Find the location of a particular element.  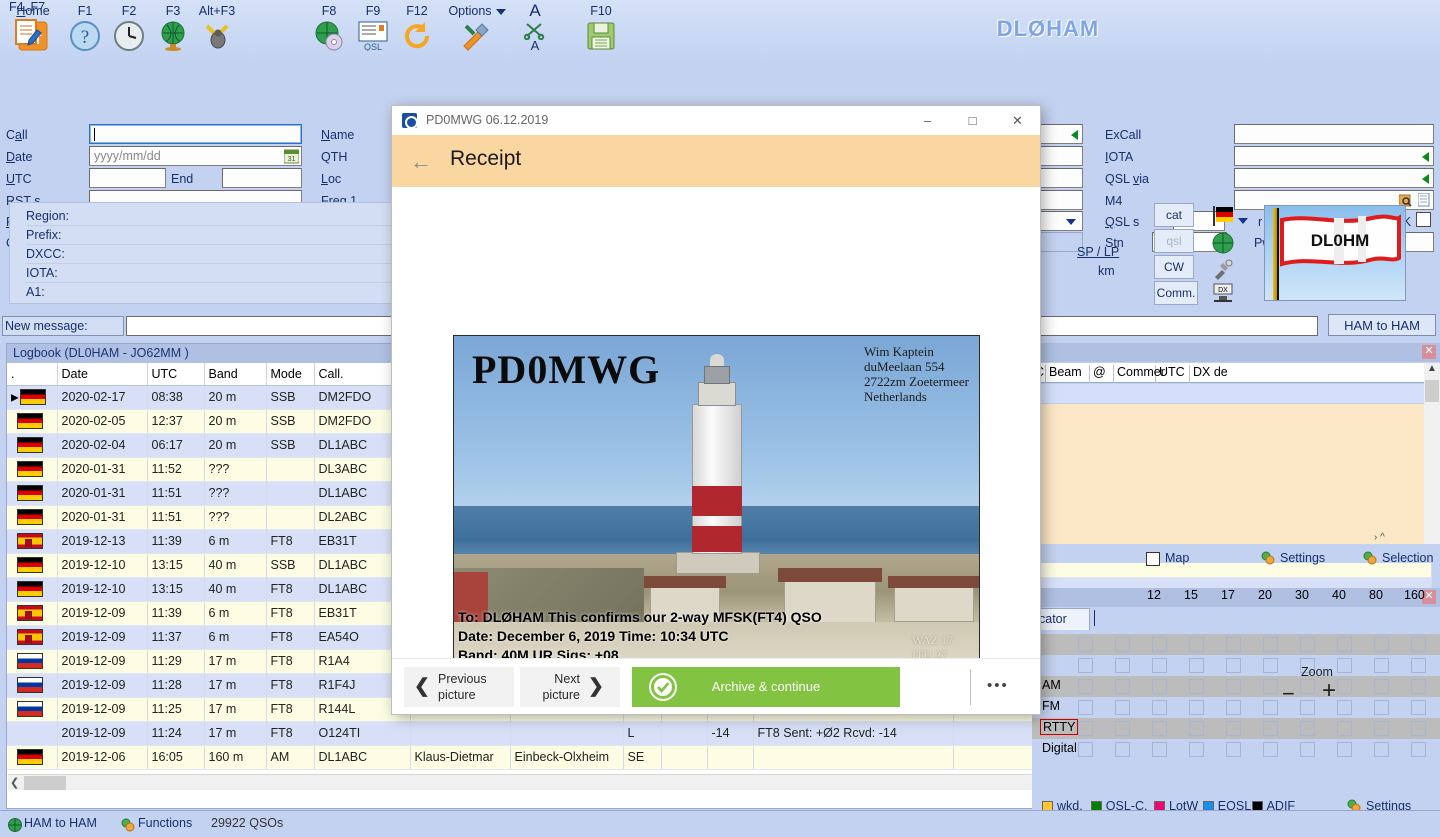

map-checkbox is located at coordinates (1153, 559).